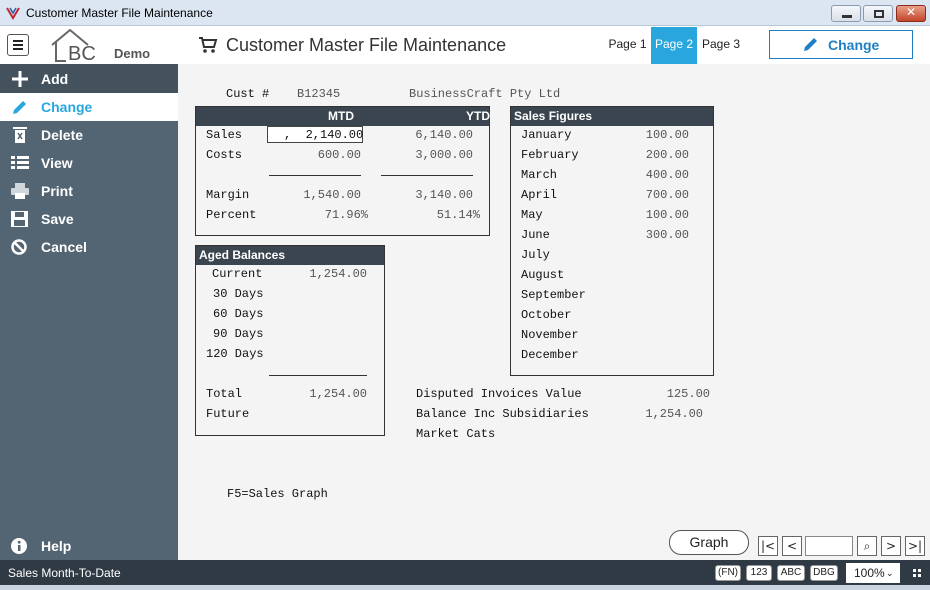 Image resolution: width=930 pixels, height=590 pixels. Describe the element at coordinates (242, 255) in the screenshot. I see `aged-balances-title: Aged Balances` at that location.